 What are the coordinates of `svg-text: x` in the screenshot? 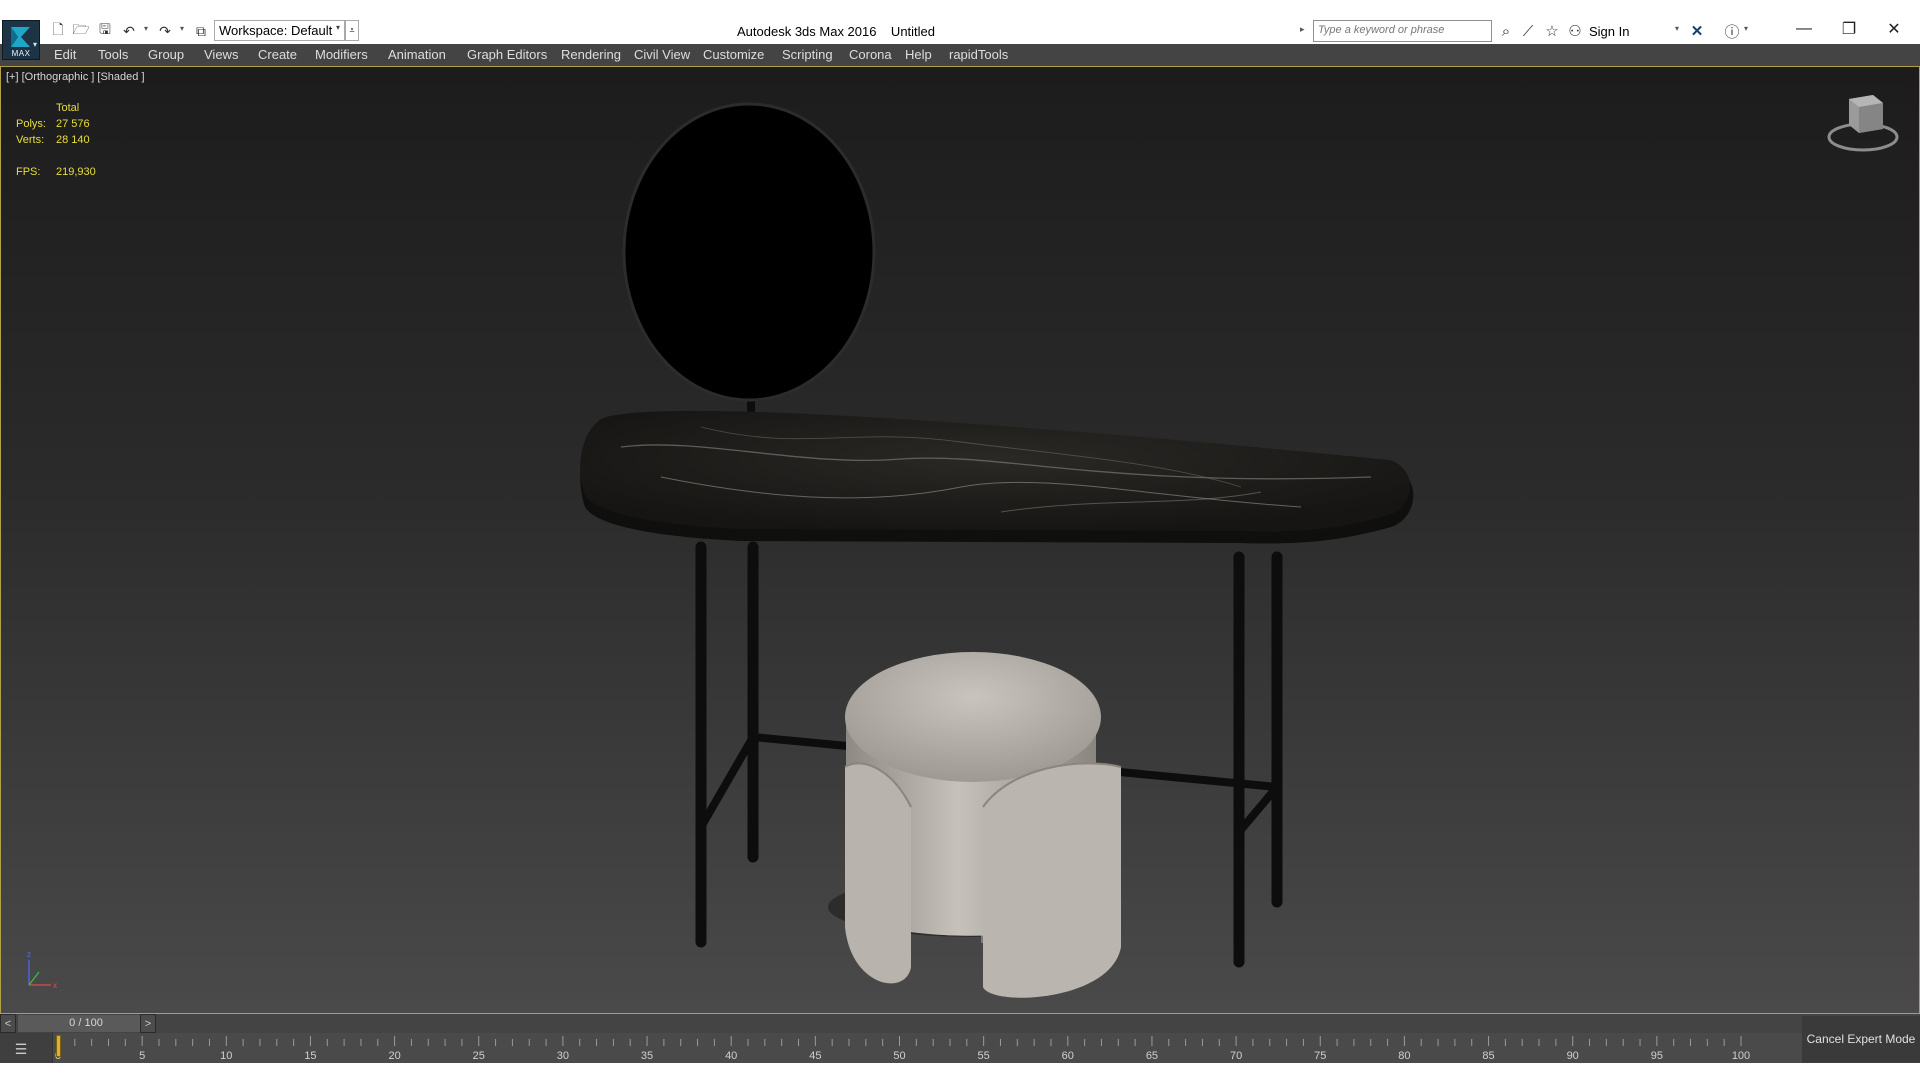 It's located at (55, 985).